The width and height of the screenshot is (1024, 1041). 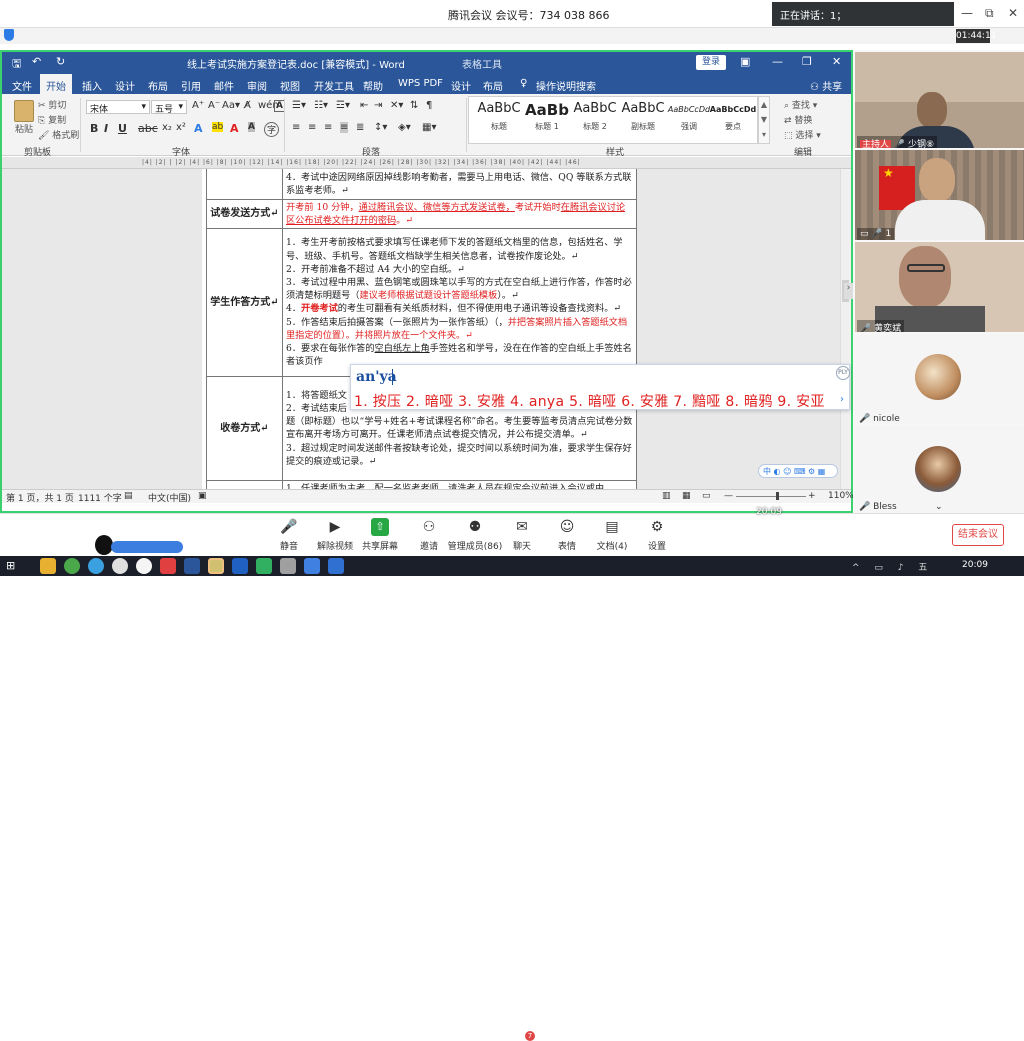 What do you see at coordinates (257, 85) in the screenshot?
I see `tab-review: 审阅` at bounding box center [257, 85].